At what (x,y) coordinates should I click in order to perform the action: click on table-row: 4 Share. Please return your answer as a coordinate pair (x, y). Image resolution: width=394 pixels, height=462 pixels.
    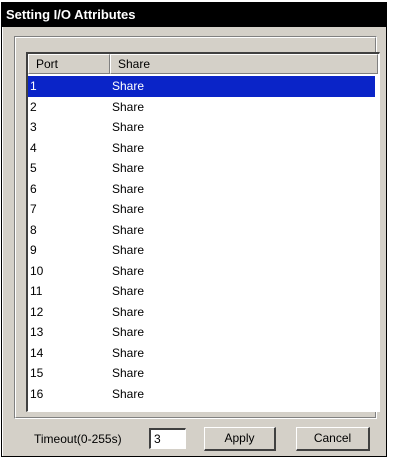
    Looking at the image, I should click on (203, 148).